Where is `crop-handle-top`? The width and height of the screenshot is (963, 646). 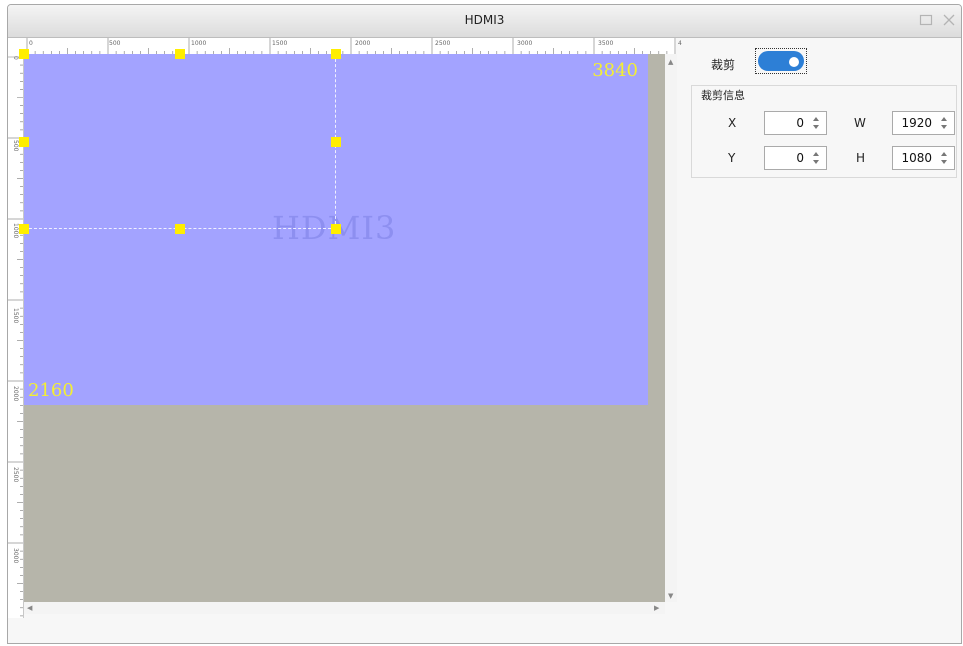 crop-handle-top is located at coordinates (180, 54).